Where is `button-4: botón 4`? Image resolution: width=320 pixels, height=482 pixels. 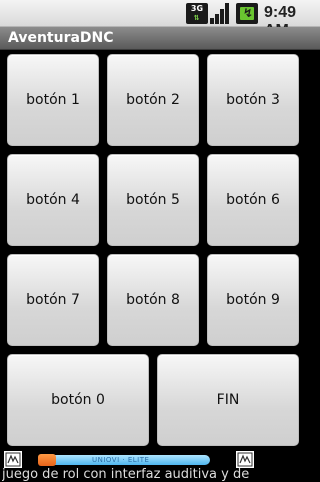
button-4: botón 4 is located at coordinates (53, 200).